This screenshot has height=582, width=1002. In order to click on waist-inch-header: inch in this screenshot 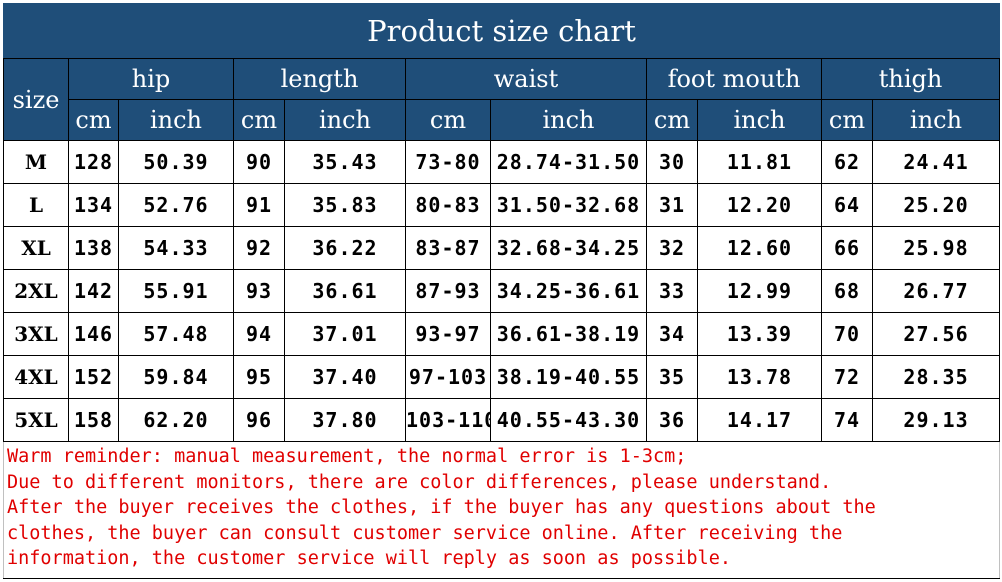, I will do `click(568, 120)`.